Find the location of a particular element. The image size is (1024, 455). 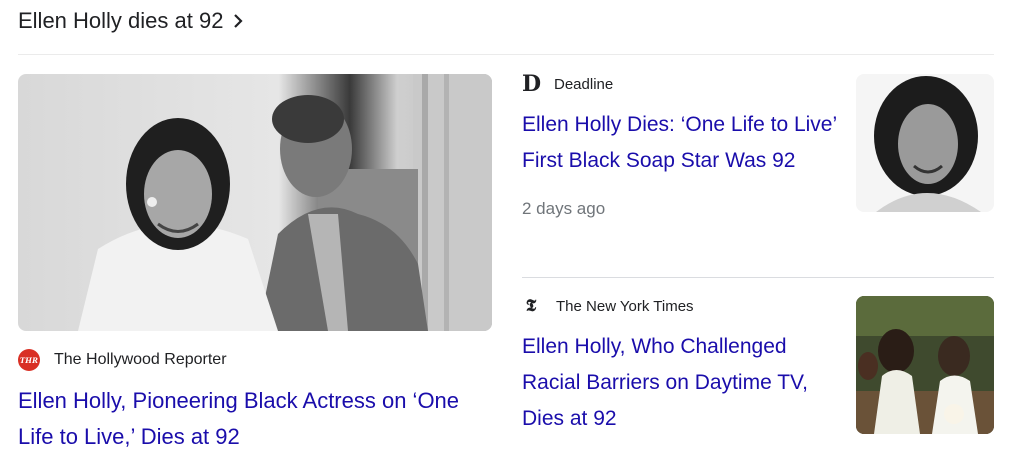

story-divider is located at coordinates (758, 277).